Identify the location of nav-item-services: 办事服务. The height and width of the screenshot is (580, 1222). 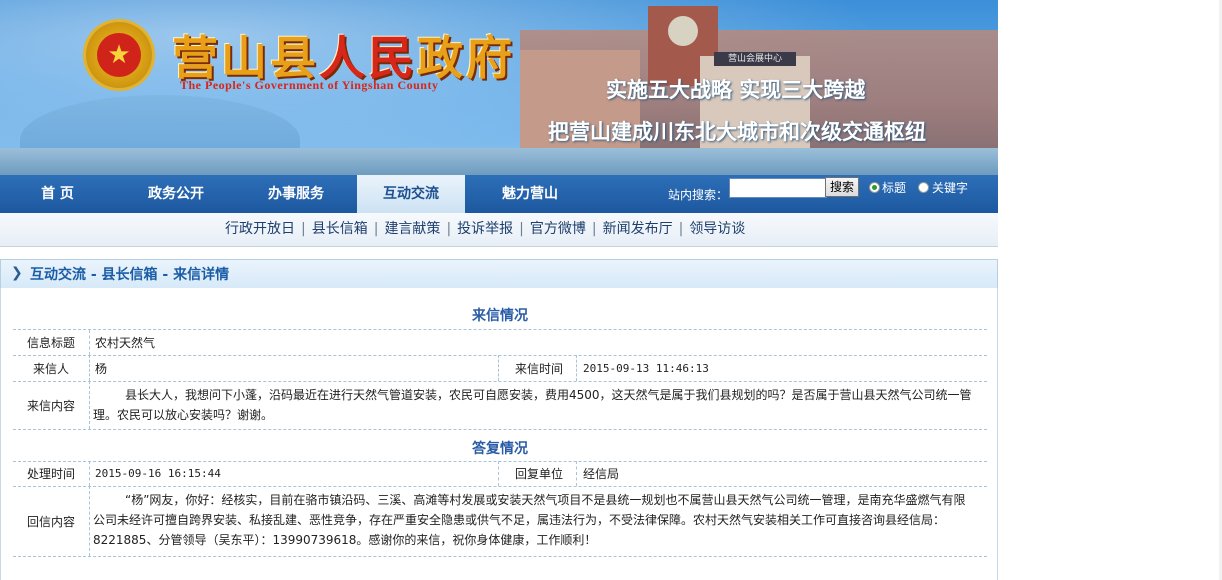
(296, 194).